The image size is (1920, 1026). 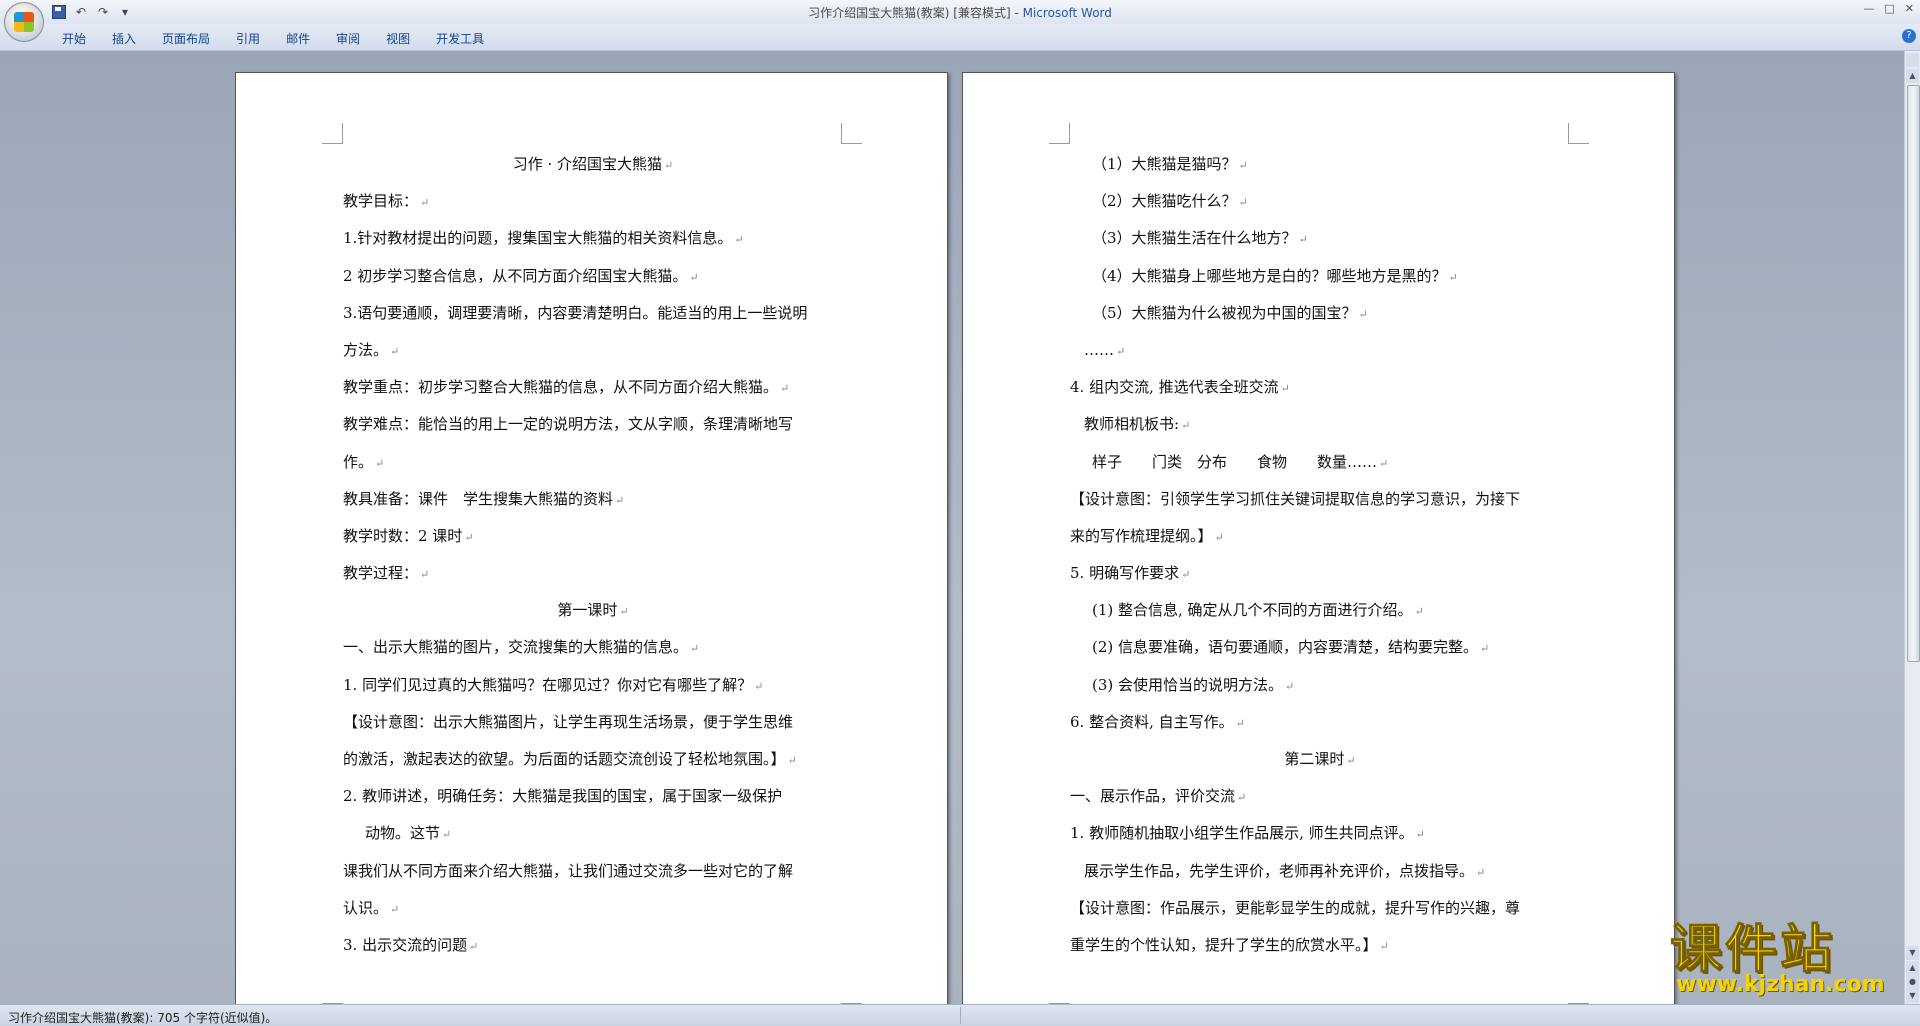 What do you see at coordinates (405, 944) in the screenshot?
I see `line-text: 3. 出示交流的问题` at bounding box center [405, 944].